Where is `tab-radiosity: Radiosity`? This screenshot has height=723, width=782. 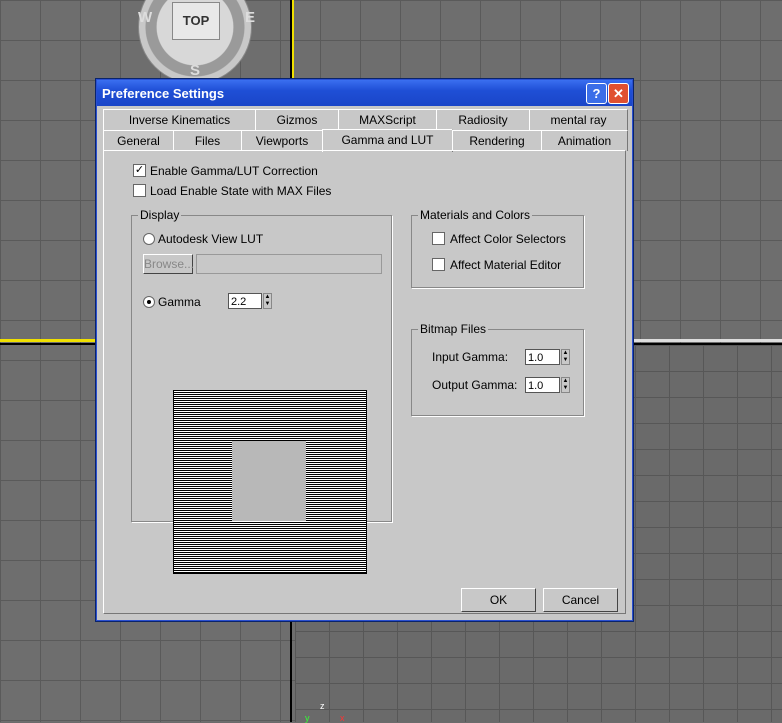
tab-radiosity: Radiosity is located at coordinates (483, 119).